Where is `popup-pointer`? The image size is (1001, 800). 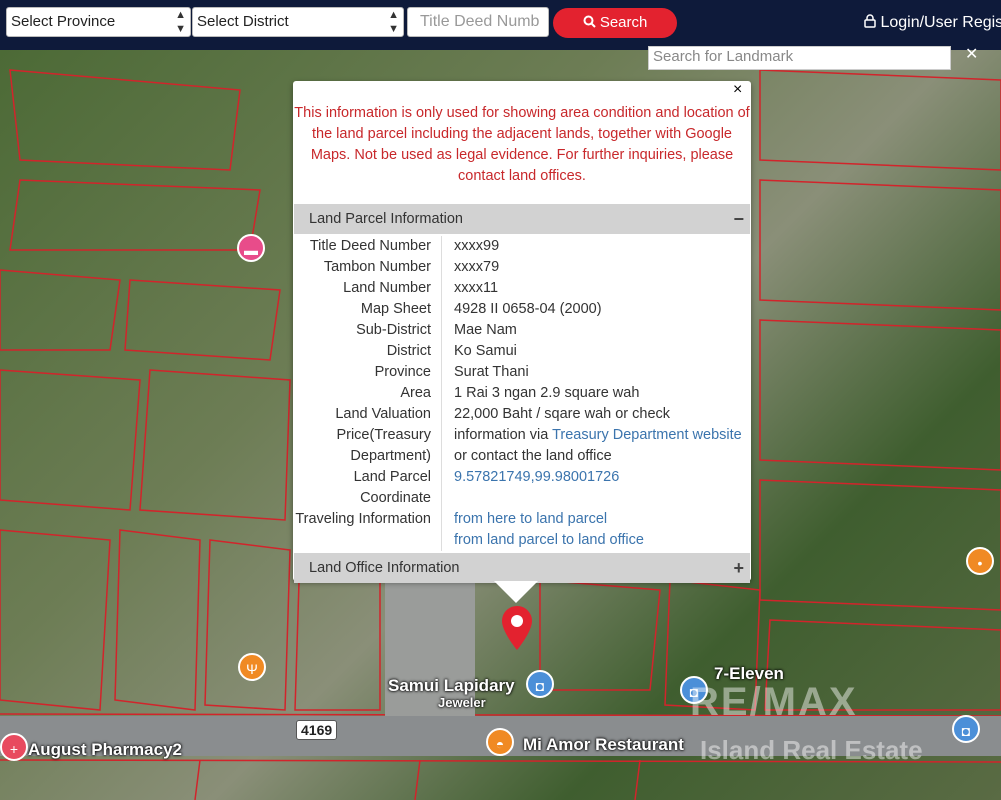
popup-pointer is located at coordinates (516, 592).